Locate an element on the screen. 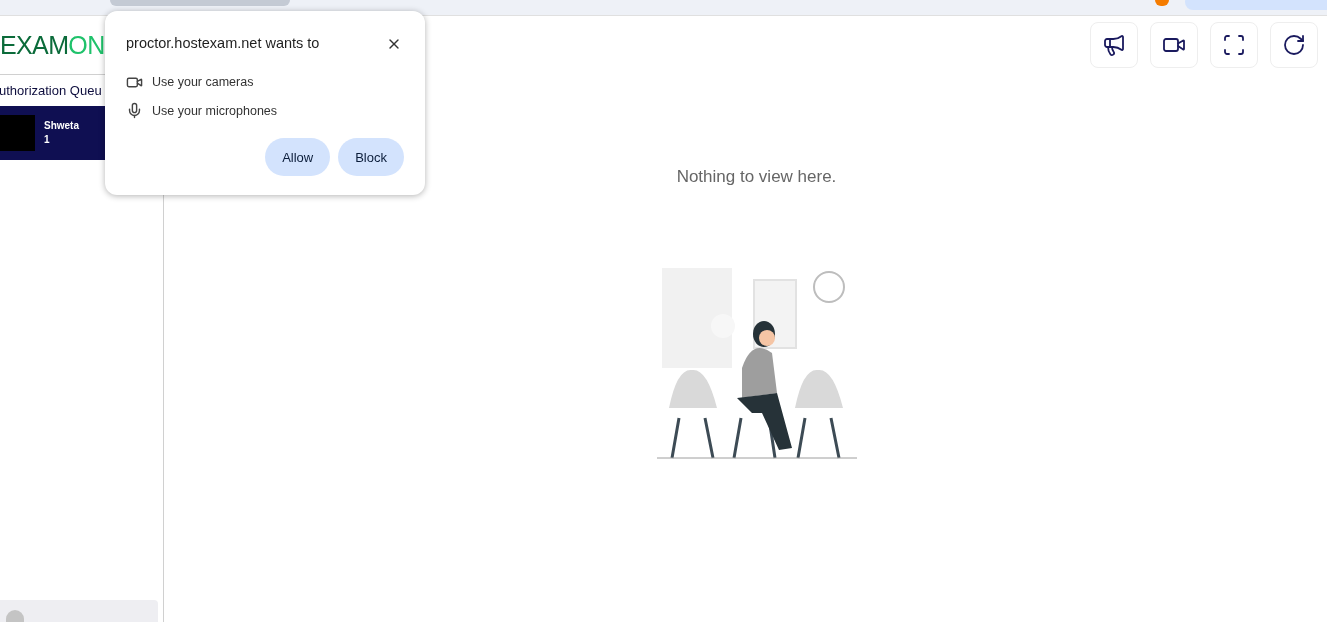 This screenshot has height=622, width=1327. refresh-button is located at coordinates (1294, 45).